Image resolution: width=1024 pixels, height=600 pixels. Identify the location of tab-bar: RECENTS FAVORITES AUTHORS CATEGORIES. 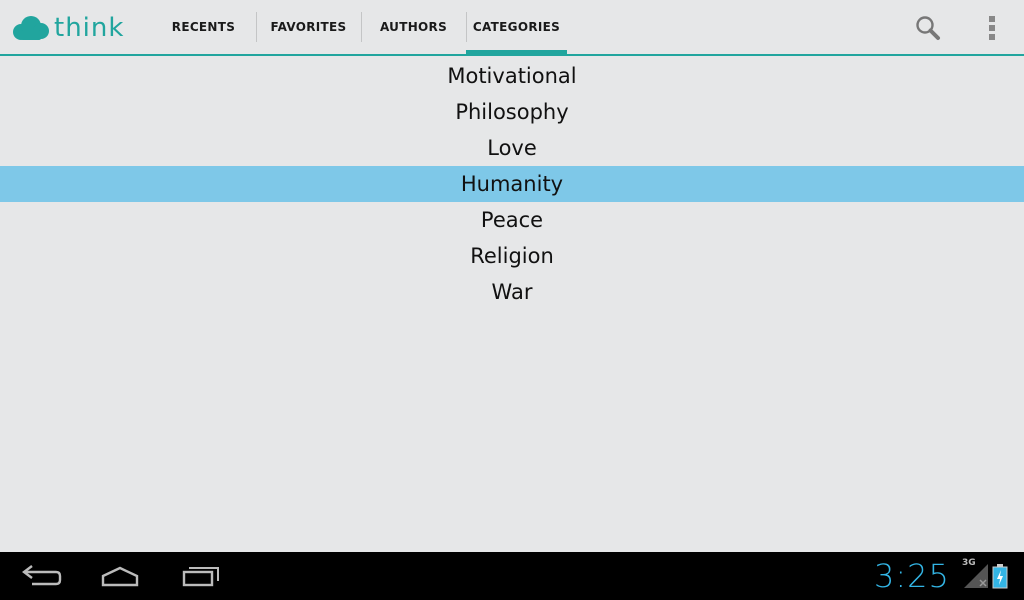
(361, 27).